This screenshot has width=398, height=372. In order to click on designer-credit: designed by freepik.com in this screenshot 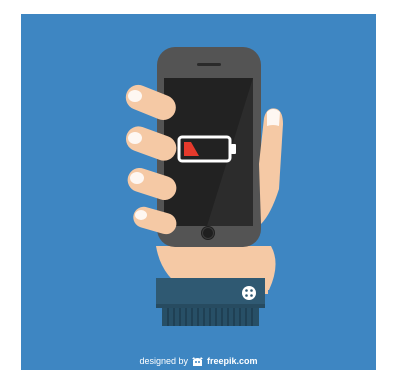, I will do `click(198, 361)`.